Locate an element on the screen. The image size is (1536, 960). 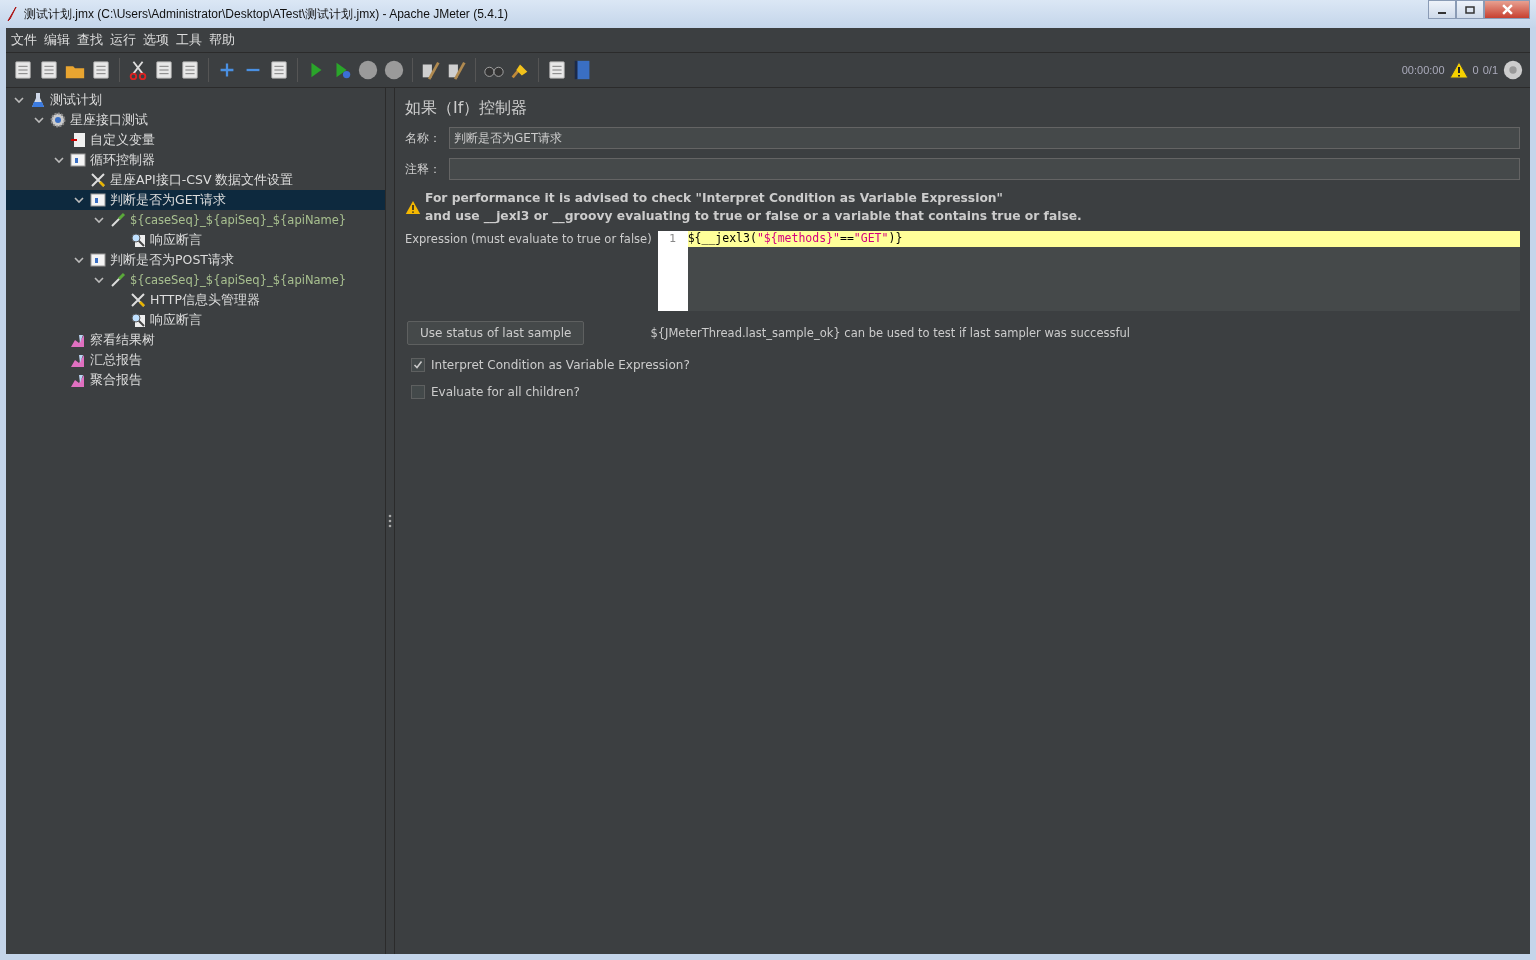
warning-text: and use __jexl3 or __groovy evaluating to true or false or a variable that contains true or false. is located at coordinates (753, 216).